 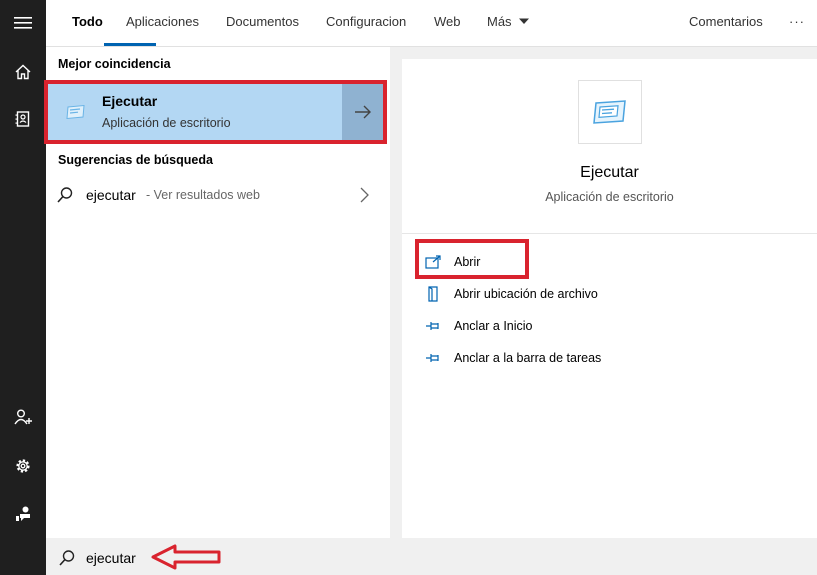 What do you see at coordinates (433, 294) in the screenshot?
I see `file-location-icon` at bounding box center [433, 294].